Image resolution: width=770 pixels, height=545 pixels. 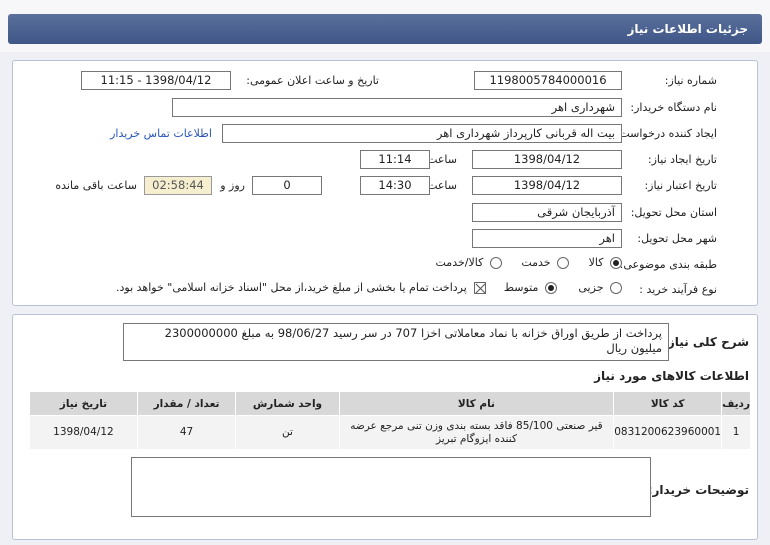 I want to click on row-number: 1, so click(x=736, y=432).